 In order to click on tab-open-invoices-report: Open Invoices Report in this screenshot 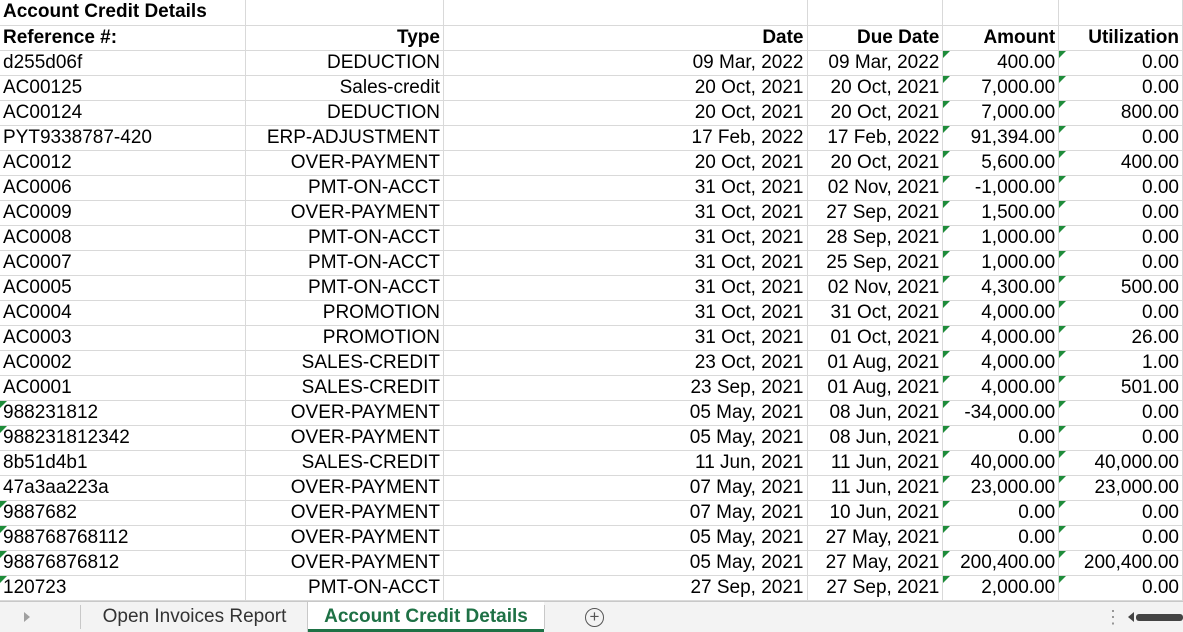, I will do `click(195, 617)`.